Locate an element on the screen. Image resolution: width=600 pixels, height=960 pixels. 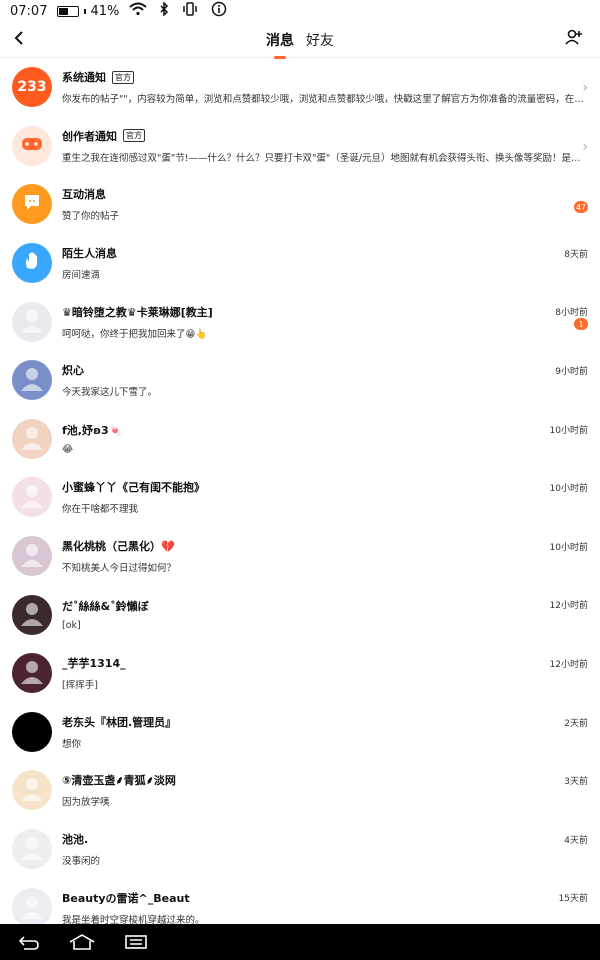
wifi-icon is located at coordinates (138, 11).